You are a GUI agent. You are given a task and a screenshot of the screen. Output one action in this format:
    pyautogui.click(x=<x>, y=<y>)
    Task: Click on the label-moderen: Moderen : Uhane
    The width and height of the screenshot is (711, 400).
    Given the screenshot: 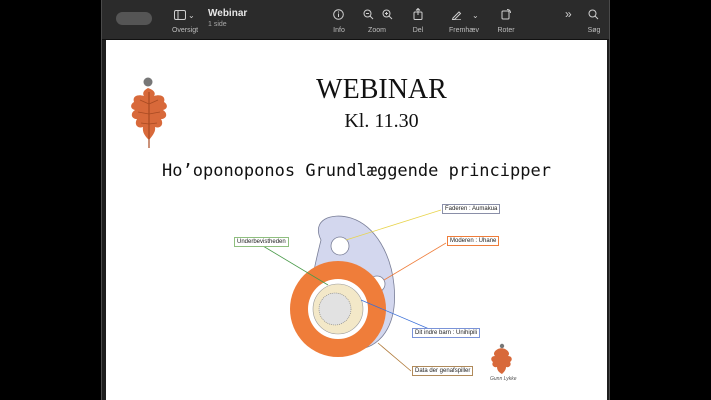 What is the action you would take?
    pyautogui.click(x=473, y=241)
    